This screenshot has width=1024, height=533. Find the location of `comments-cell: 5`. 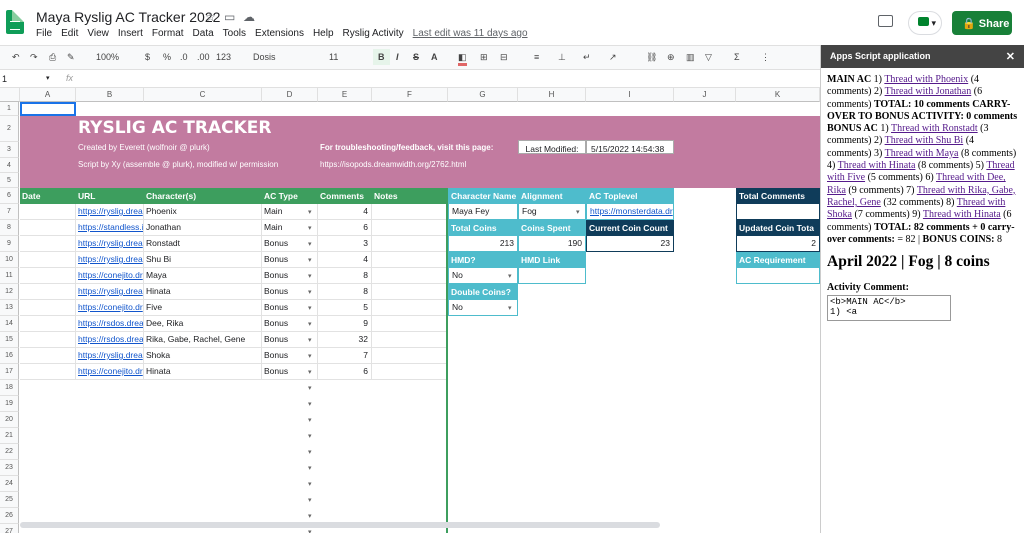

comments-cell: 5 is located at coordinates (345, 308).